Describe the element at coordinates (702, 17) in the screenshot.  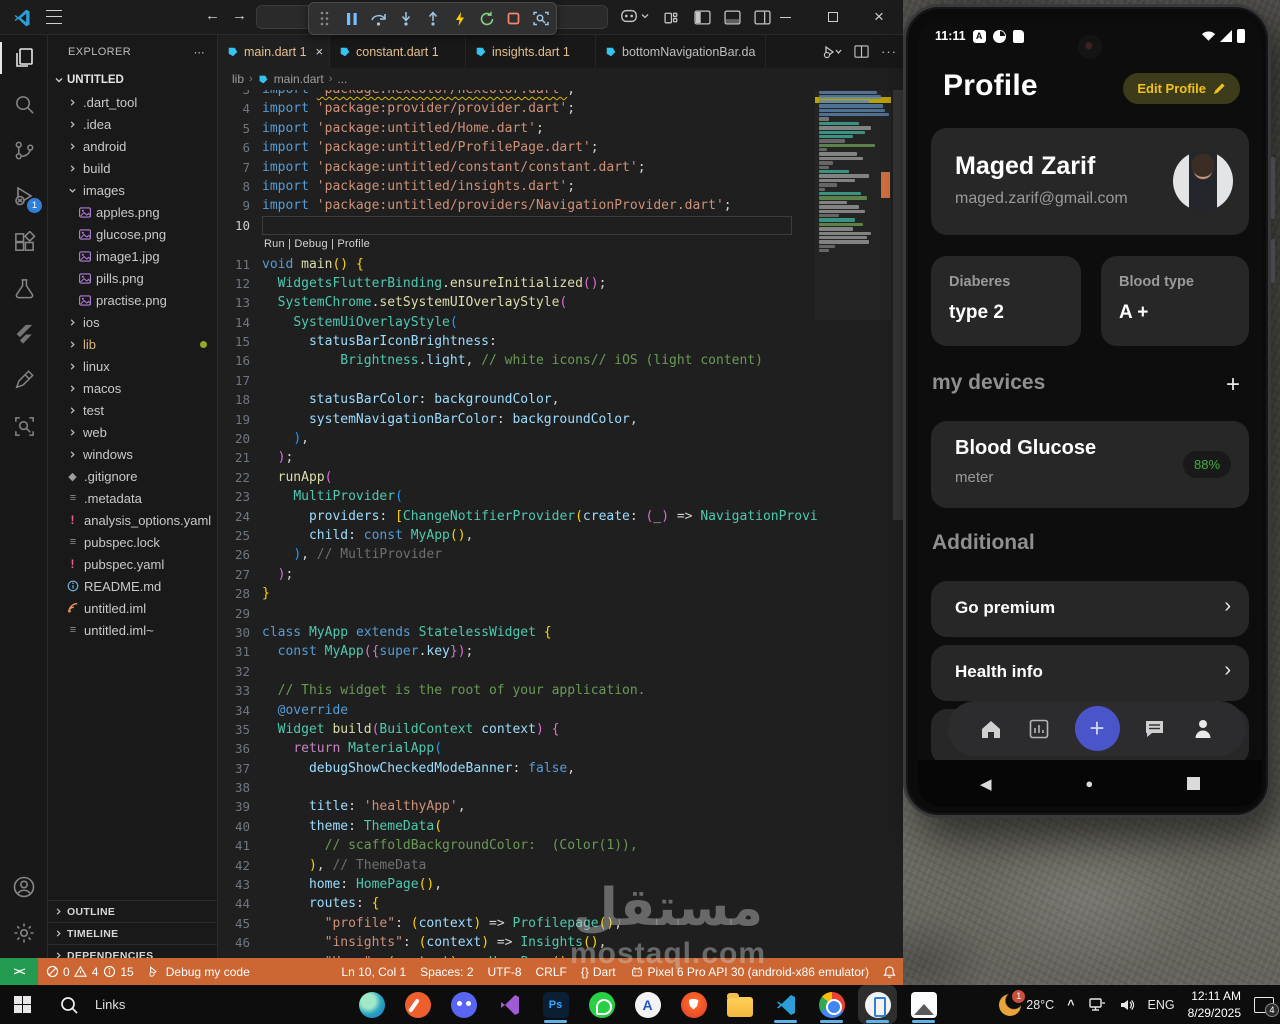
I see `toggle-sidebar-icon` at that location.